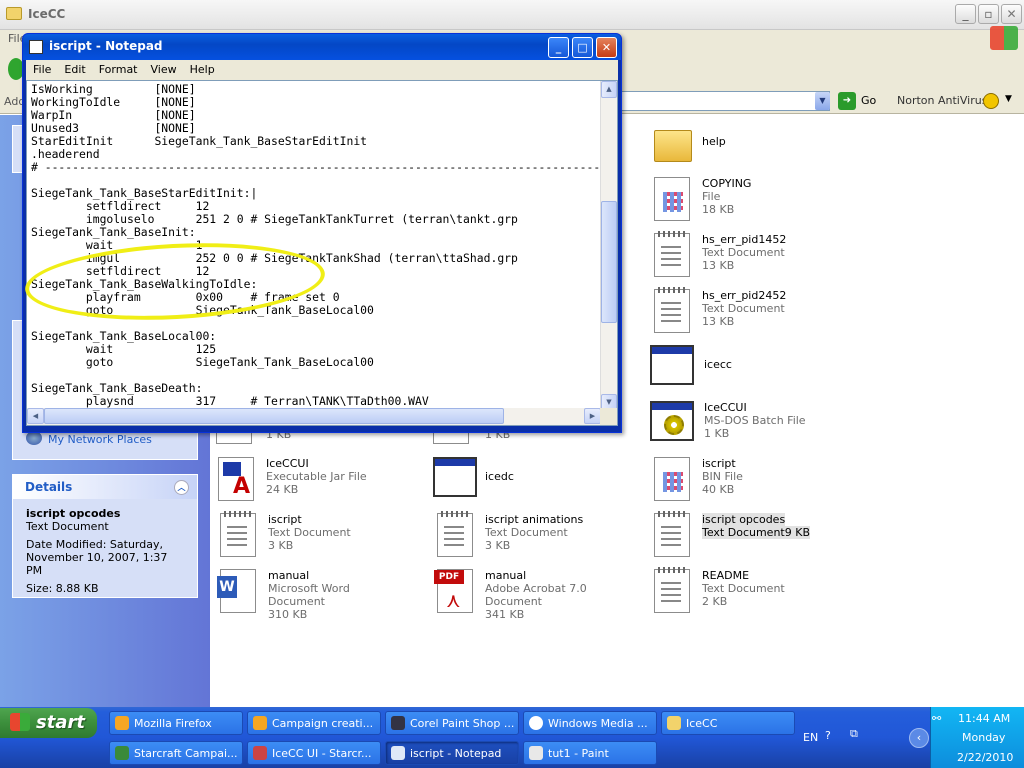 The height and width of the screenshot is (768, 1024). I want to click on file-name: iscript, so click(285, 519).